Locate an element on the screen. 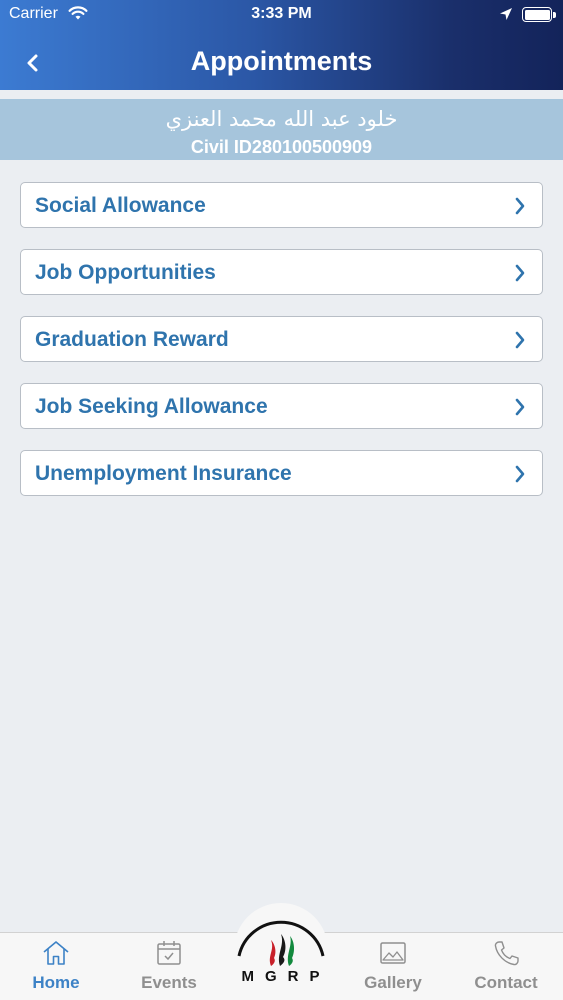 This screenshot has width=563, height=1000. menu-item-social-allowance: Social Allowance is located at coordinates (281, 205).